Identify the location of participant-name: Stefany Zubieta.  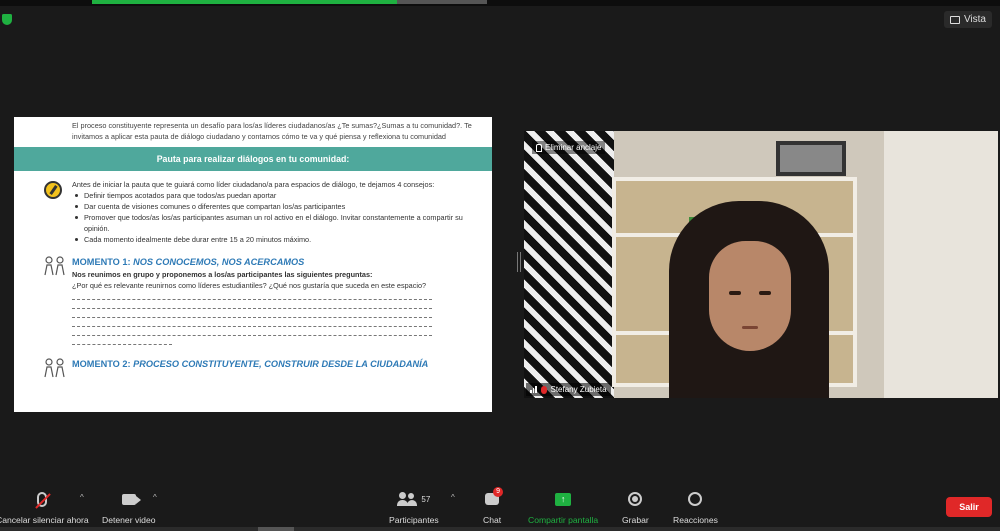
(578, 389).